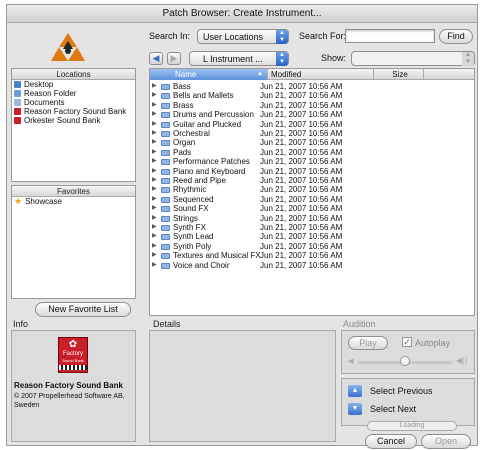 This screenshot has width=482, height=450. I want to click on open-button: Open, so click(446, 441).